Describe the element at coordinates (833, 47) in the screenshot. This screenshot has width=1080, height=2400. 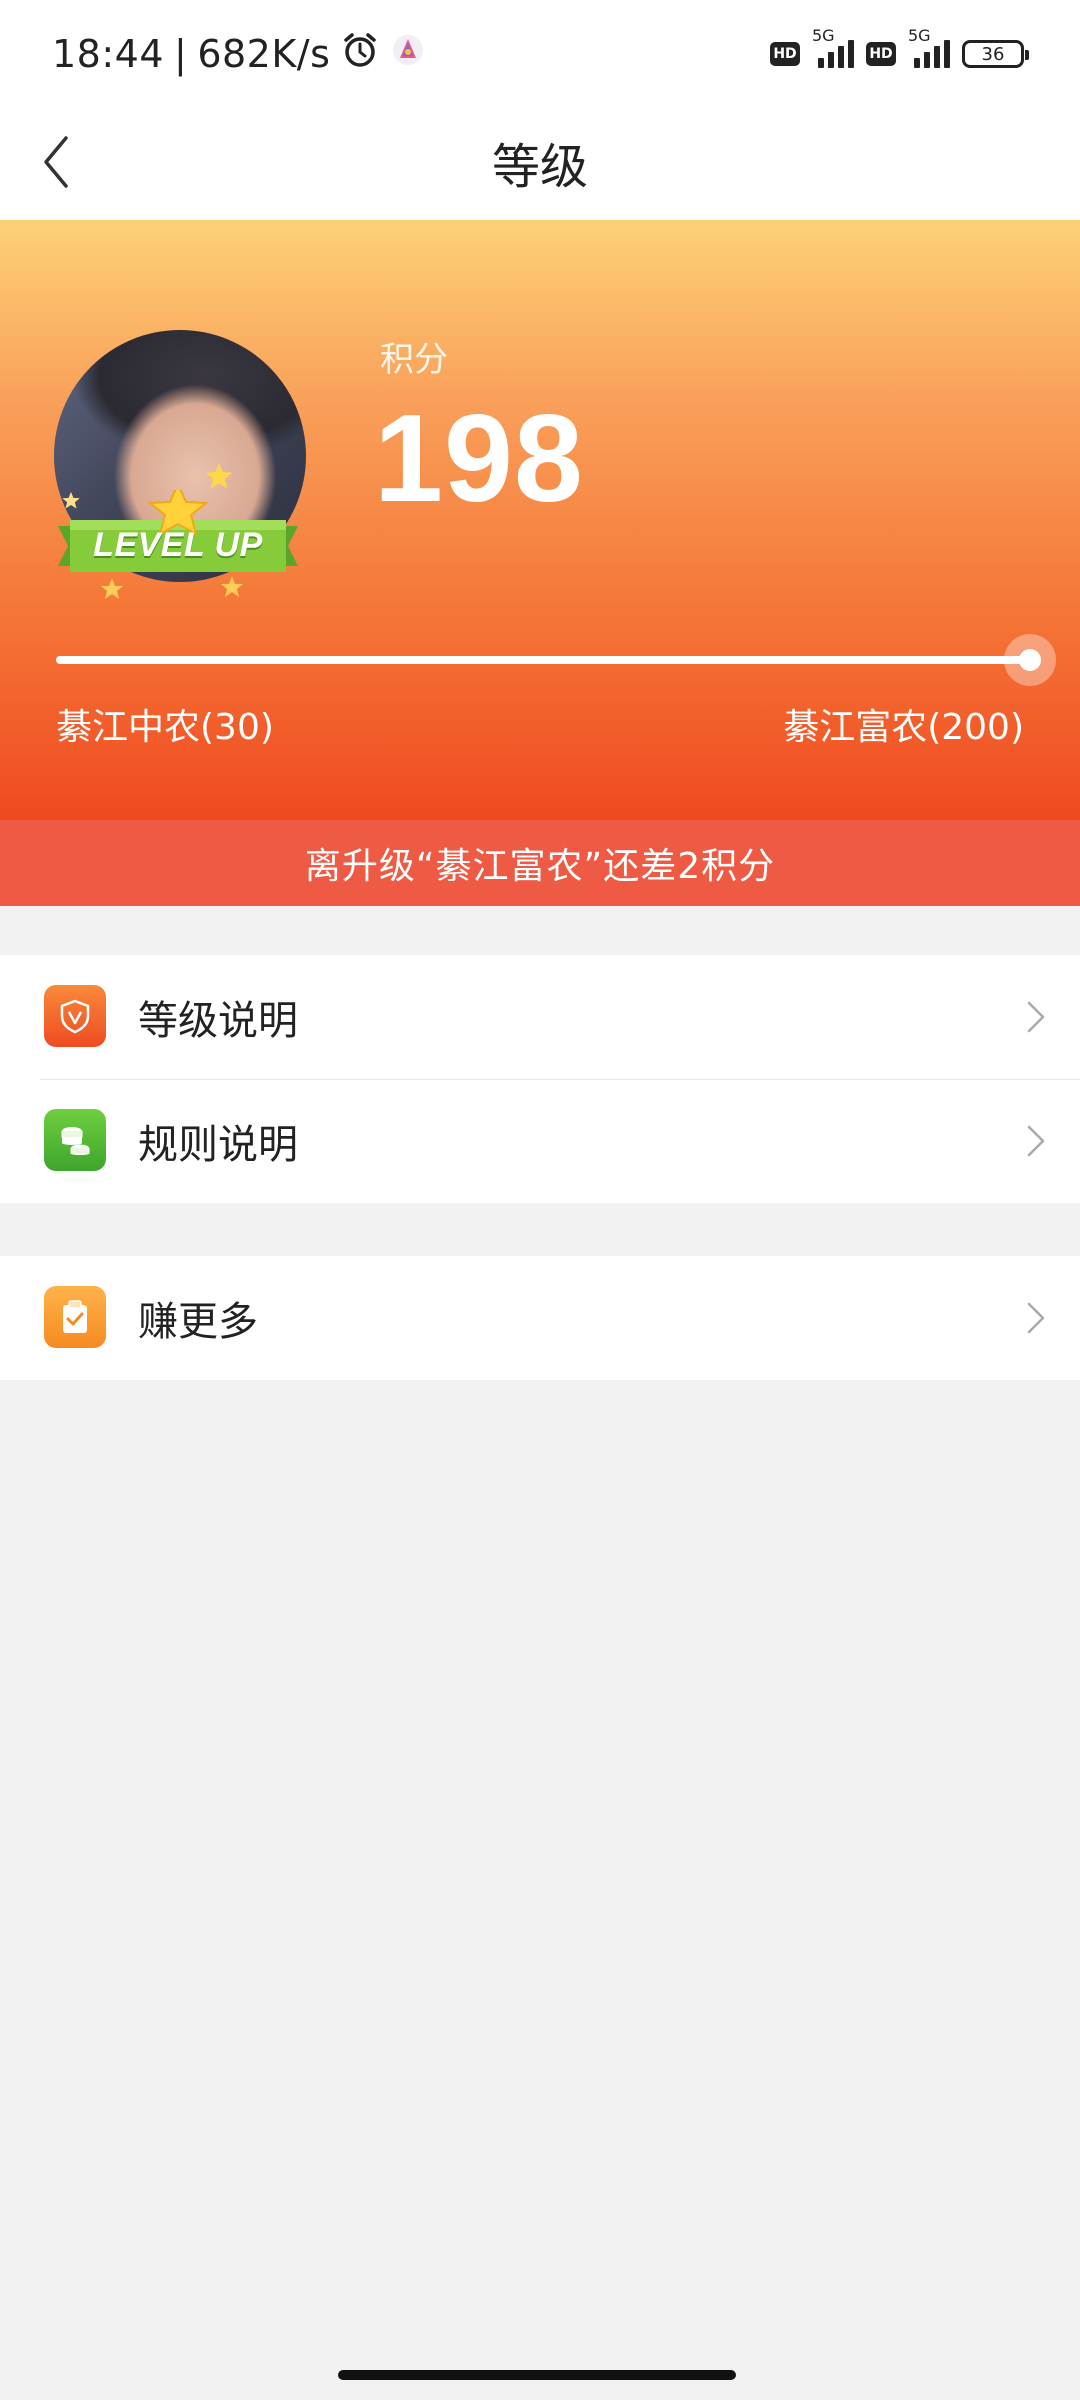
I see `sim1-signal: 5G` at that location.